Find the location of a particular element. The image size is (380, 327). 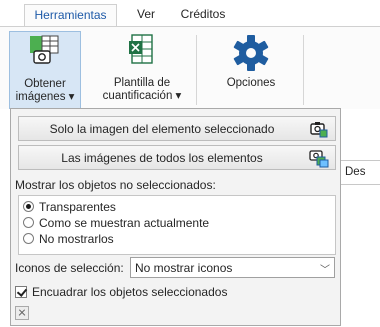

ribbon-tabs: Herramientas Ver Créditos is located at coordinates (190, 13).